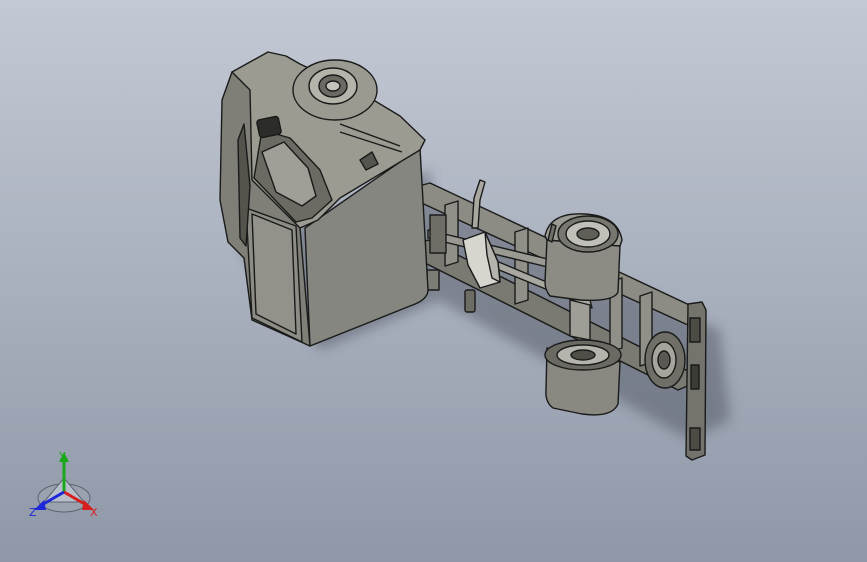  I want to click on rear-wheel-lower, so click(583, 377).